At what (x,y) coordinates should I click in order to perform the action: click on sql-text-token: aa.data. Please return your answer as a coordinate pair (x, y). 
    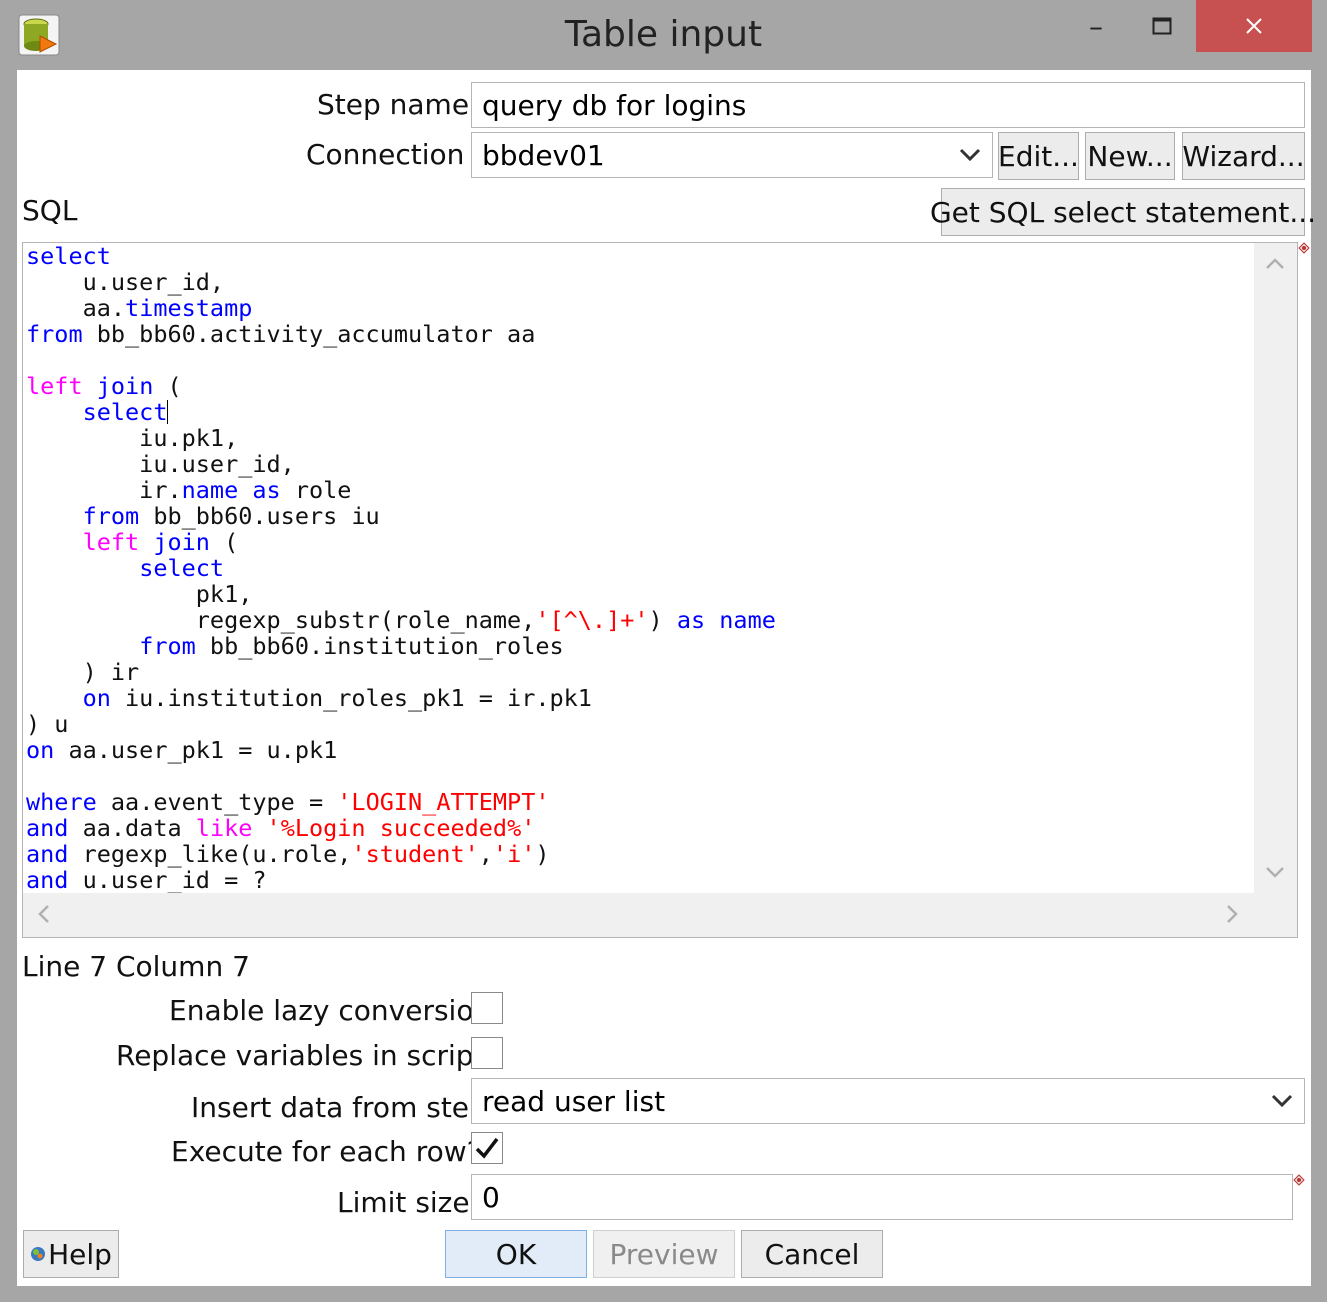
    Looking at the image, I should click on (132, 828).